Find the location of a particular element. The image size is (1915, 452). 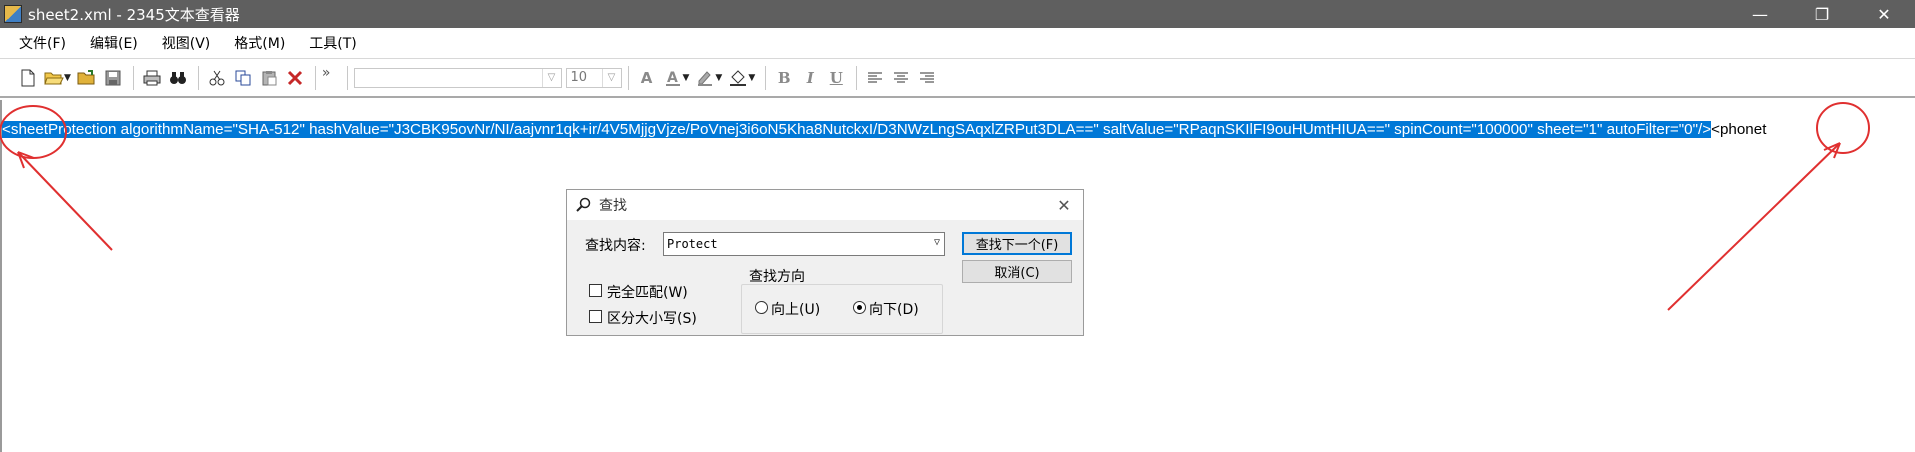

open-recent-icon is located at coordinates (87, 78).